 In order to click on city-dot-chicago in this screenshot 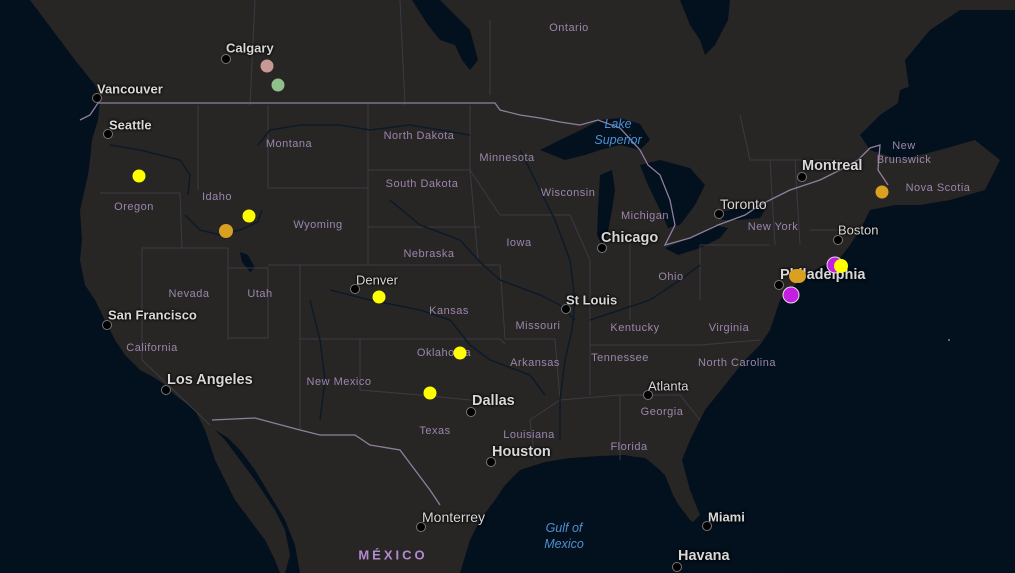, I will do `click(602, 248)`.